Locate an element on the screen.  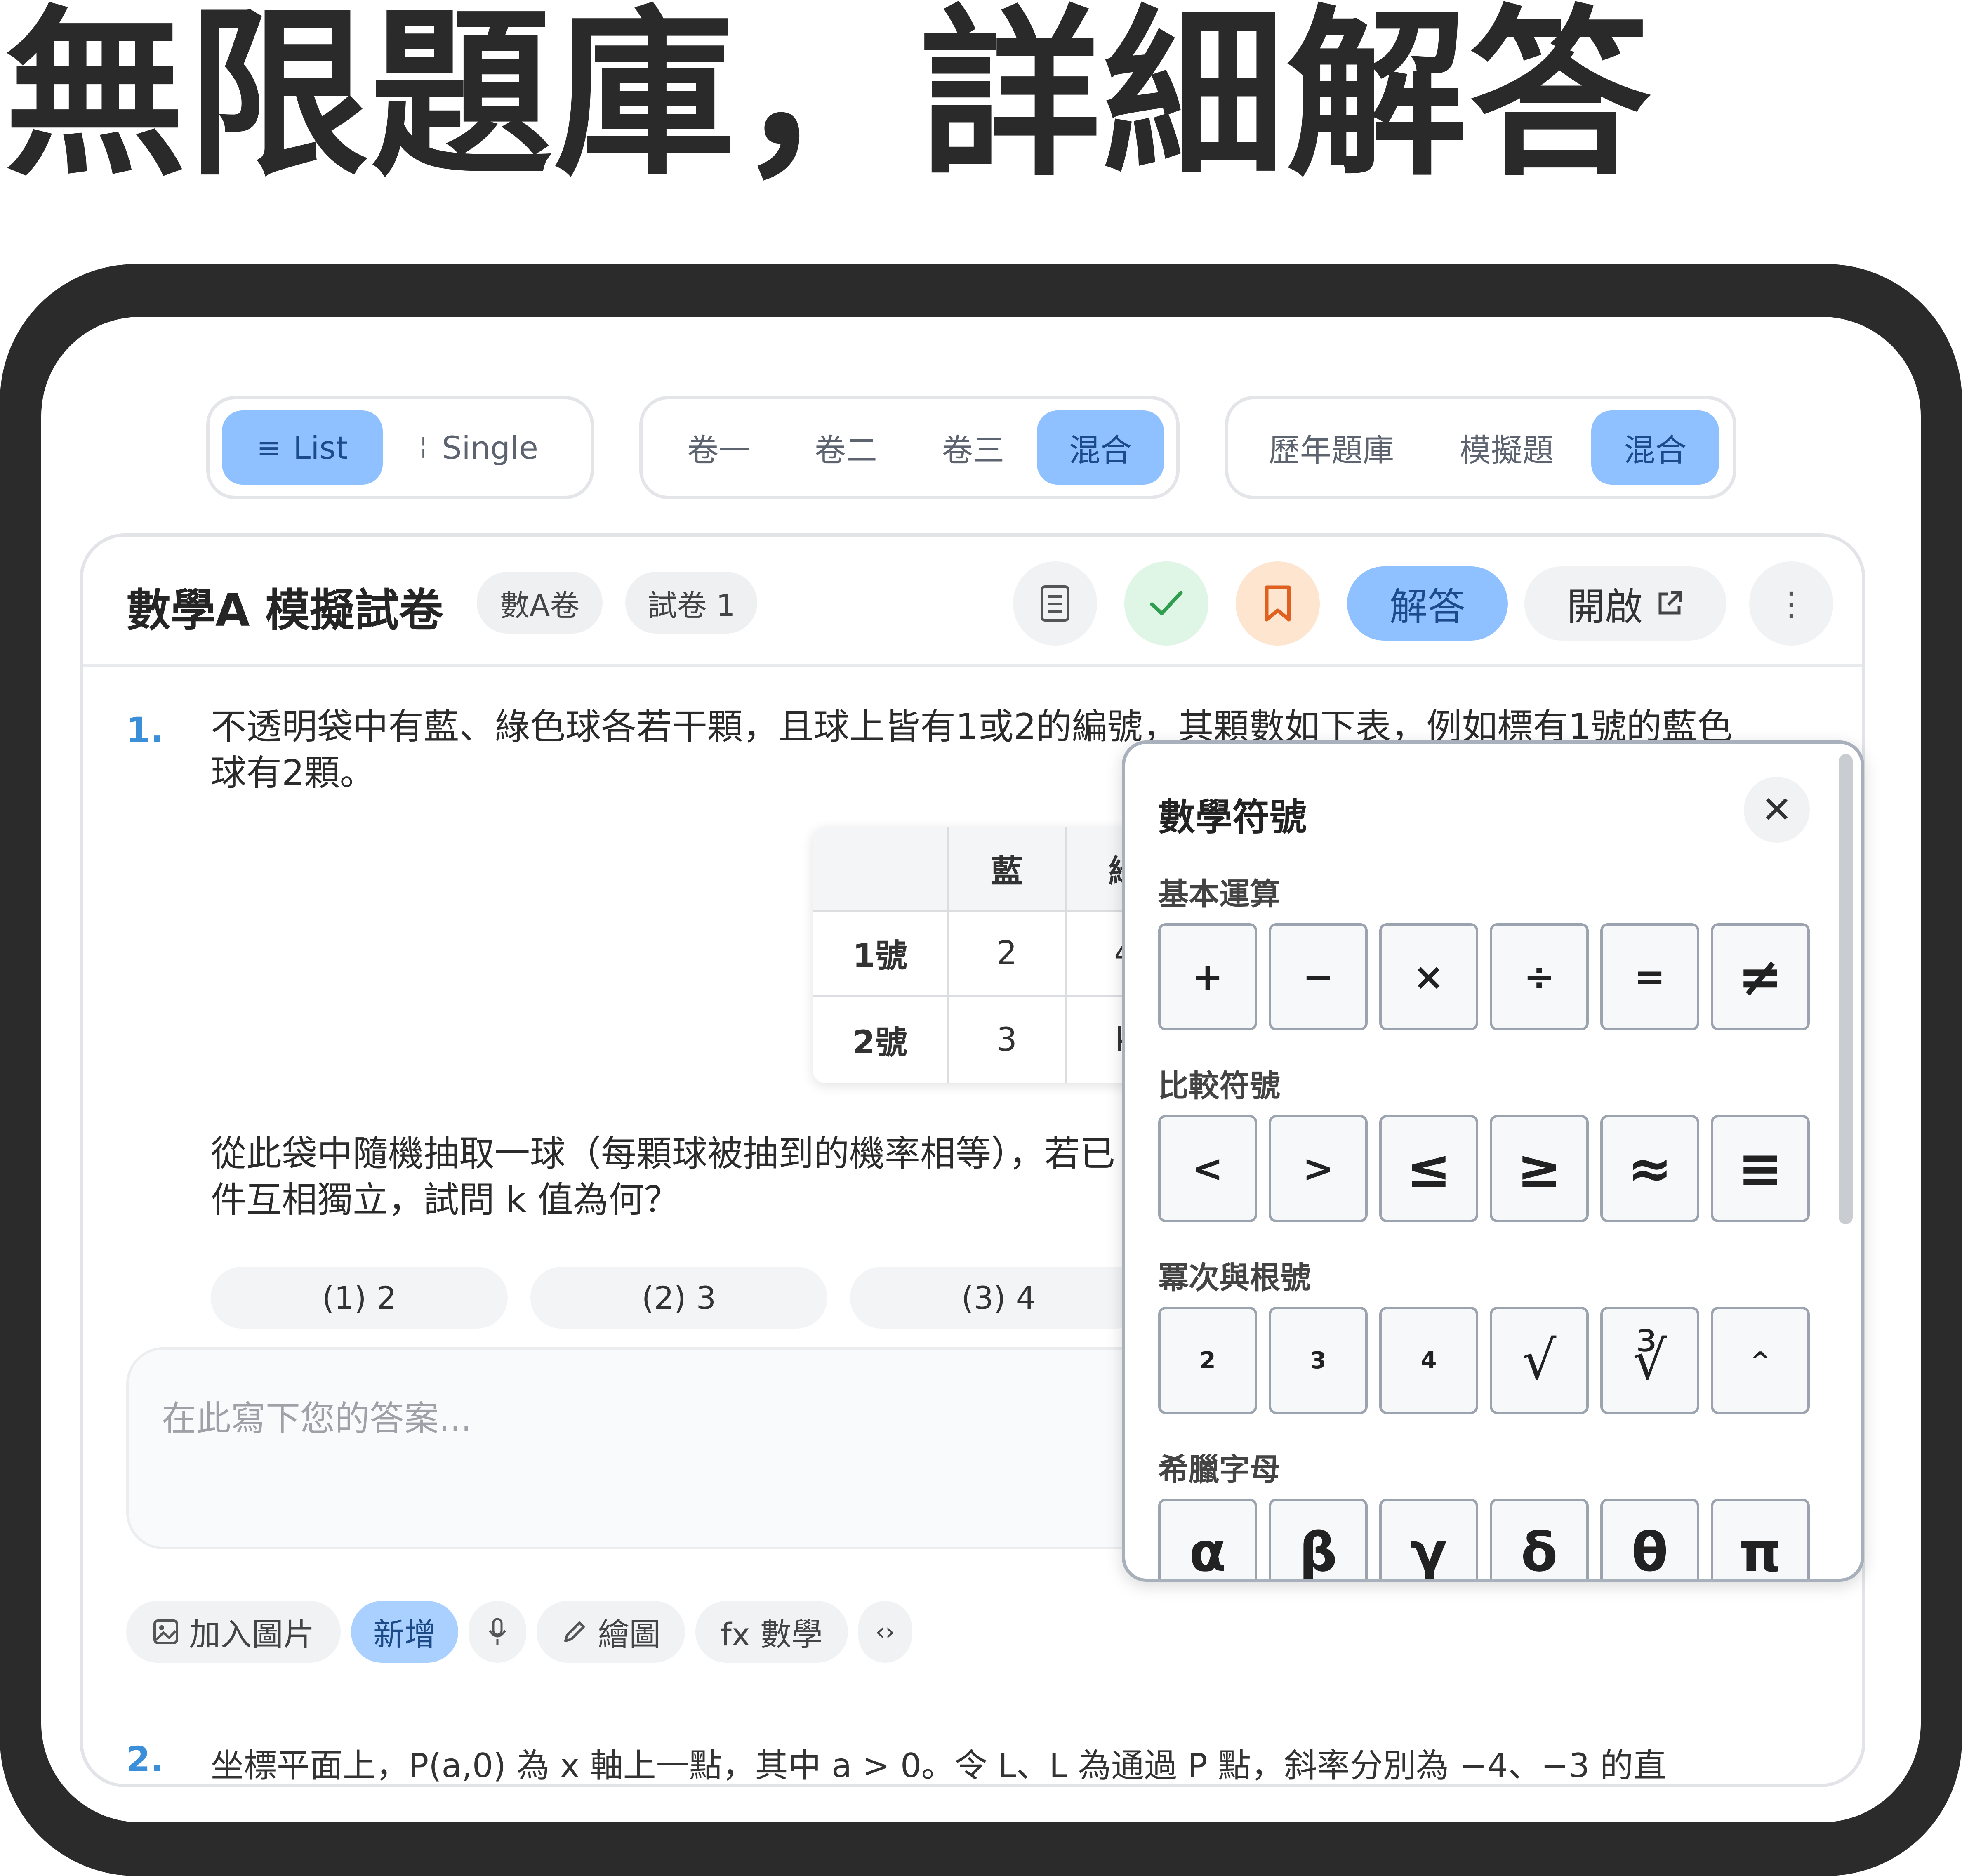
pencil-icon is located at coordinates (574, 1631).